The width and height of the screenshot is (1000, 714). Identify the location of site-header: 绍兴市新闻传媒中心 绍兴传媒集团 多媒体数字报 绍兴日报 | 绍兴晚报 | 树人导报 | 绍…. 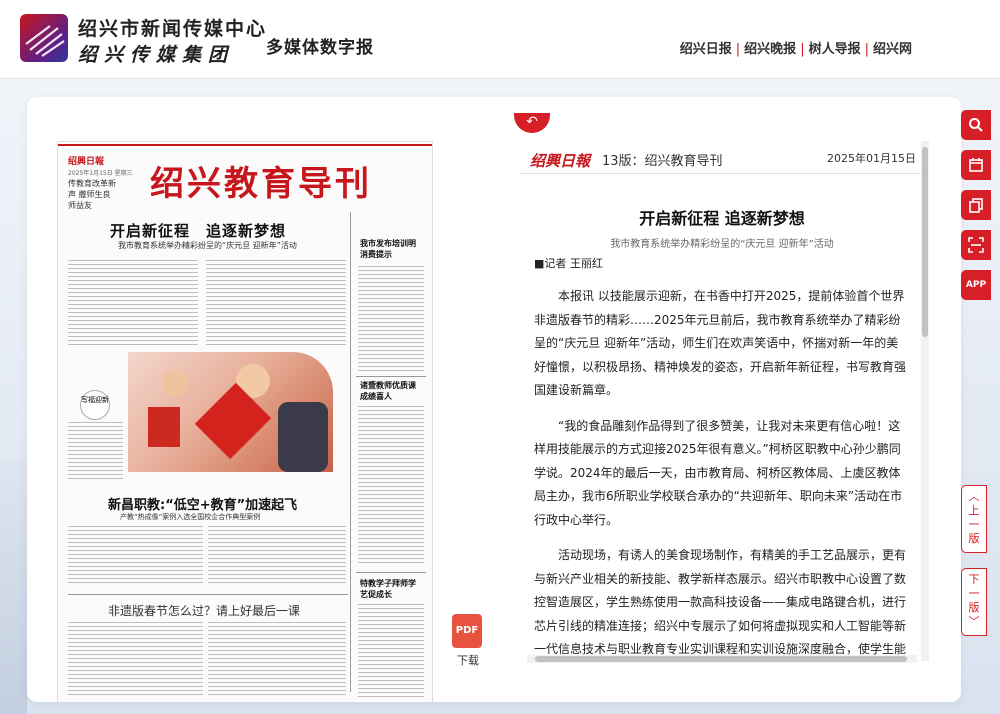
(500, 39).